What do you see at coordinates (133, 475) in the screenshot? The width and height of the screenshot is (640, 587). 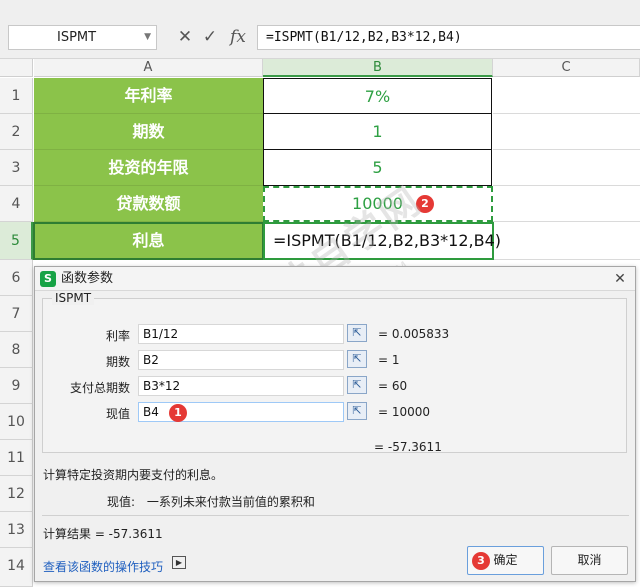 I see `function-description: 计算特定投资期内要支付的利息。` at bounding box center [133, 475].